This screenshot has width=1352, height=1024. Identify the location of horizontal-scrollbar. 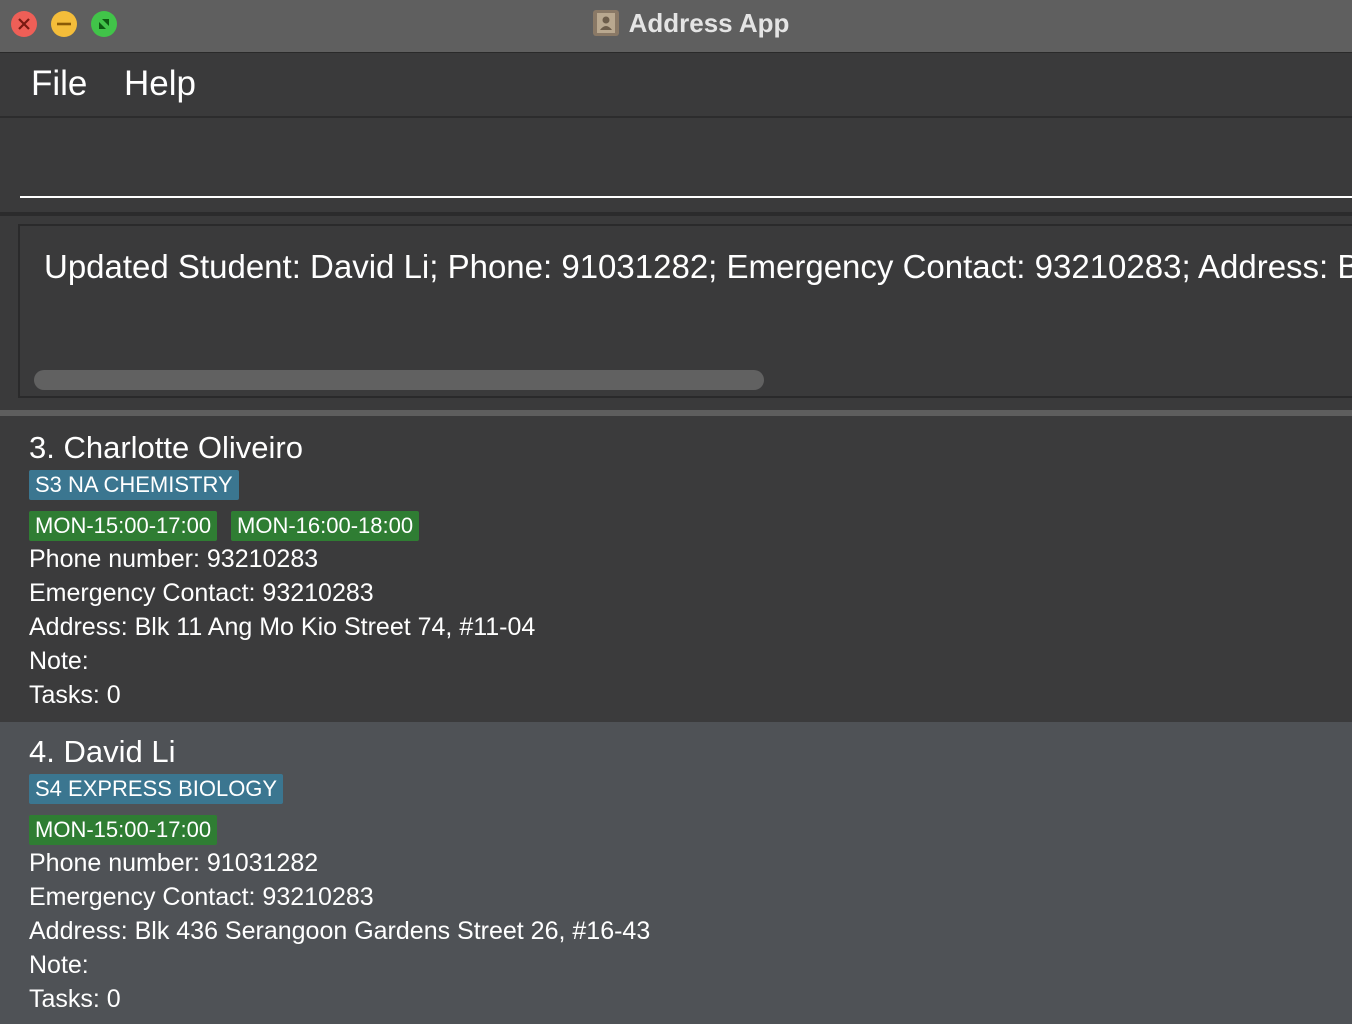
(399, 380).